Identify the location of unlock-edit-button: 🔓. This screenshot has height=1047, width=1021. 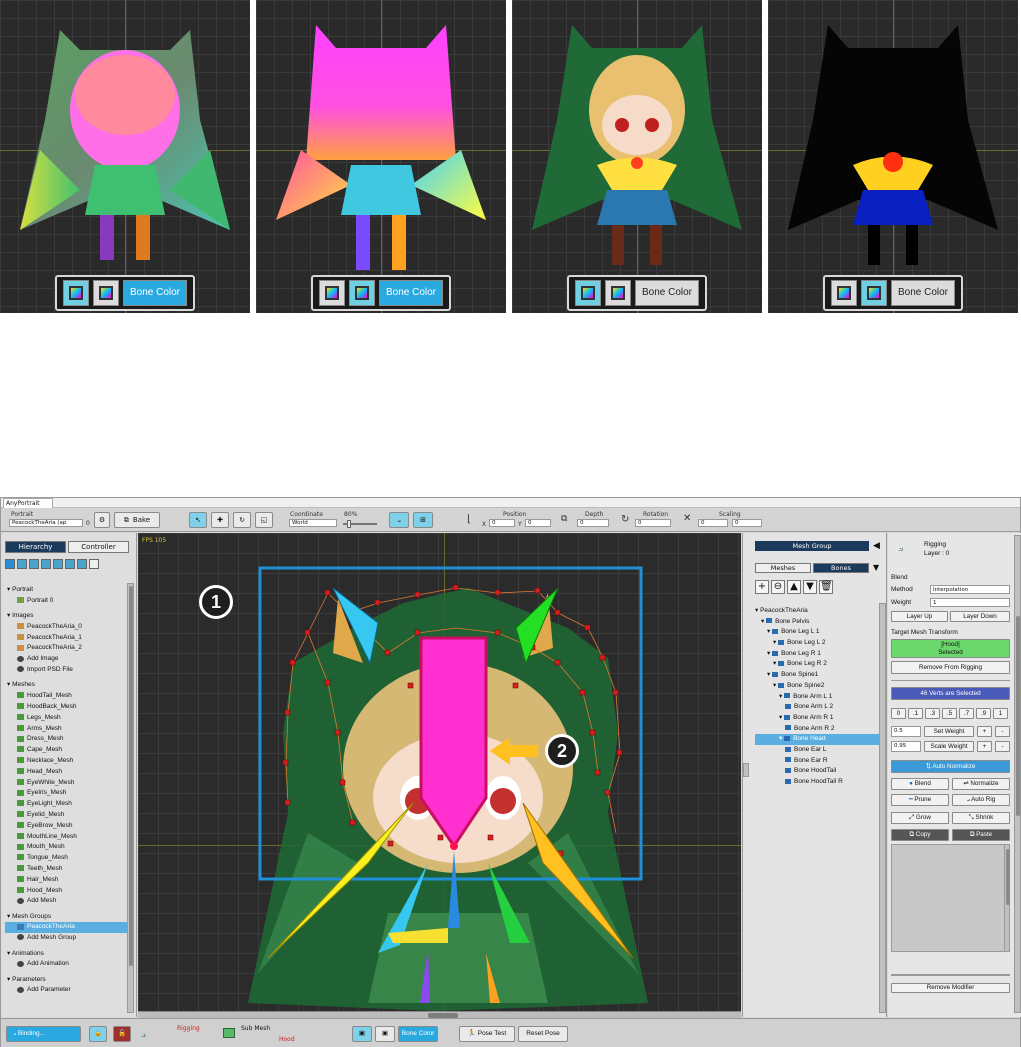
(122, 1034).